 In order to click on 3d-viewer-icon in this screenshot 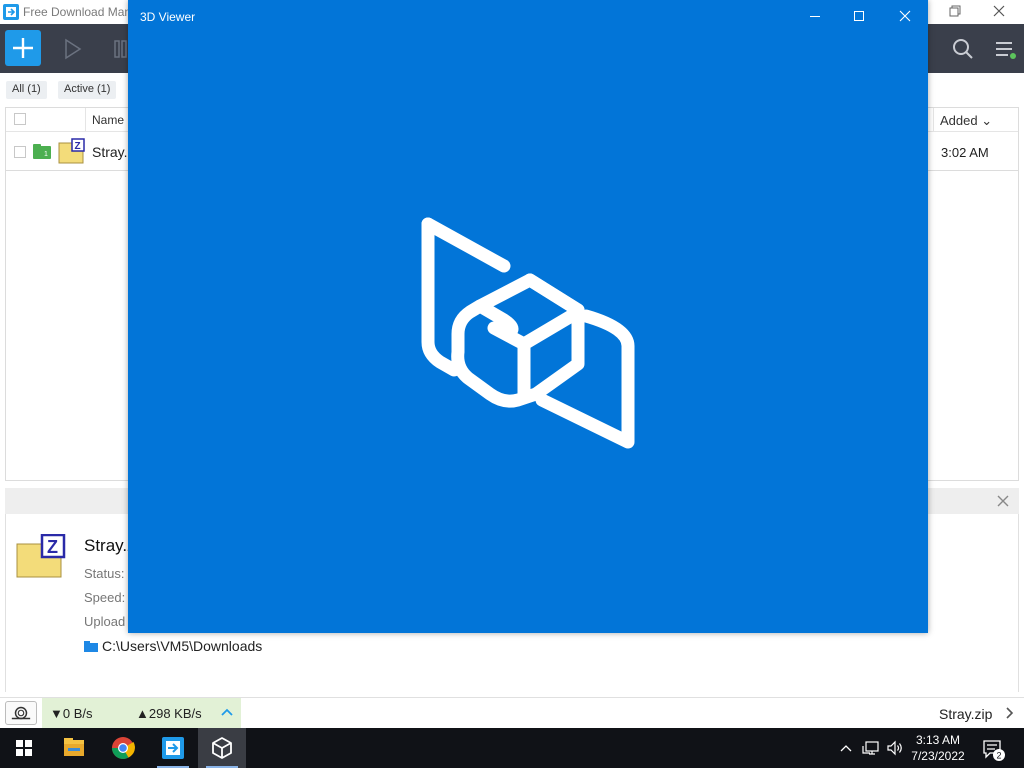, I will do `click(222, 748)`.